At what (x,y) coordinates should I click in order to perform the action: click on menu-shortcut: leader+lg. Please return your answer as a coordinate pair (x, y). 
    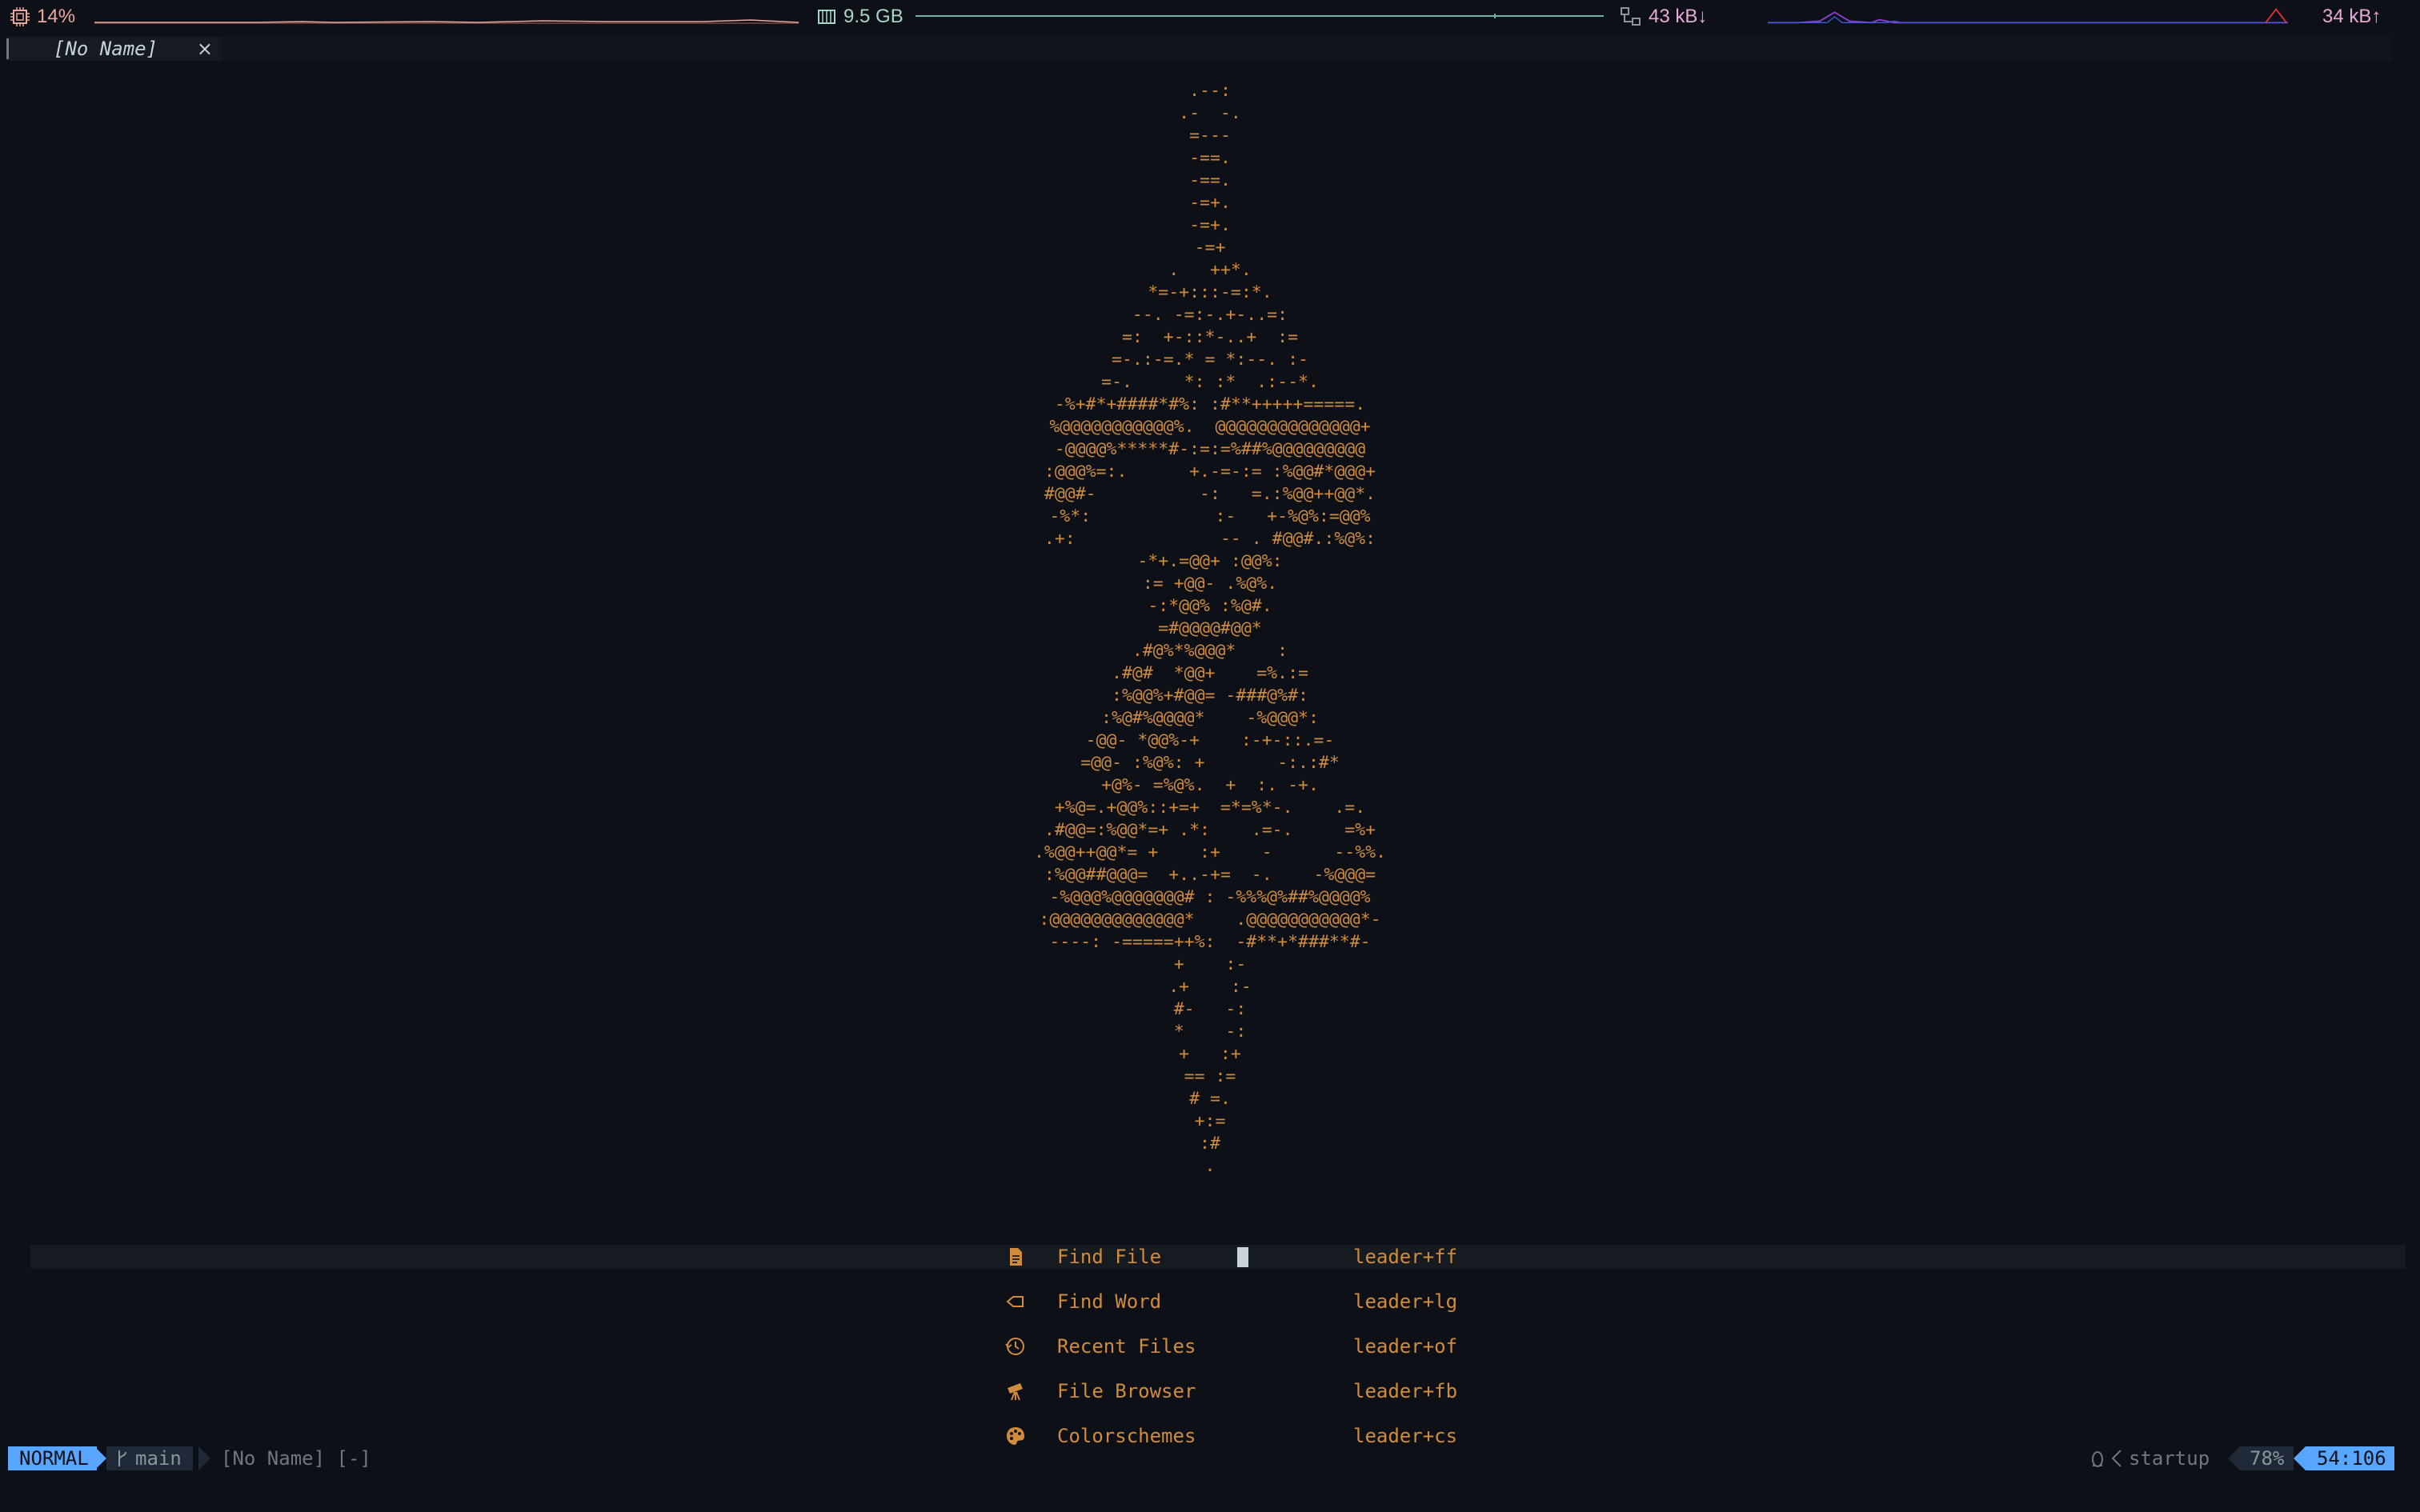
    Looking at the image, I should click on (1405, 1301).